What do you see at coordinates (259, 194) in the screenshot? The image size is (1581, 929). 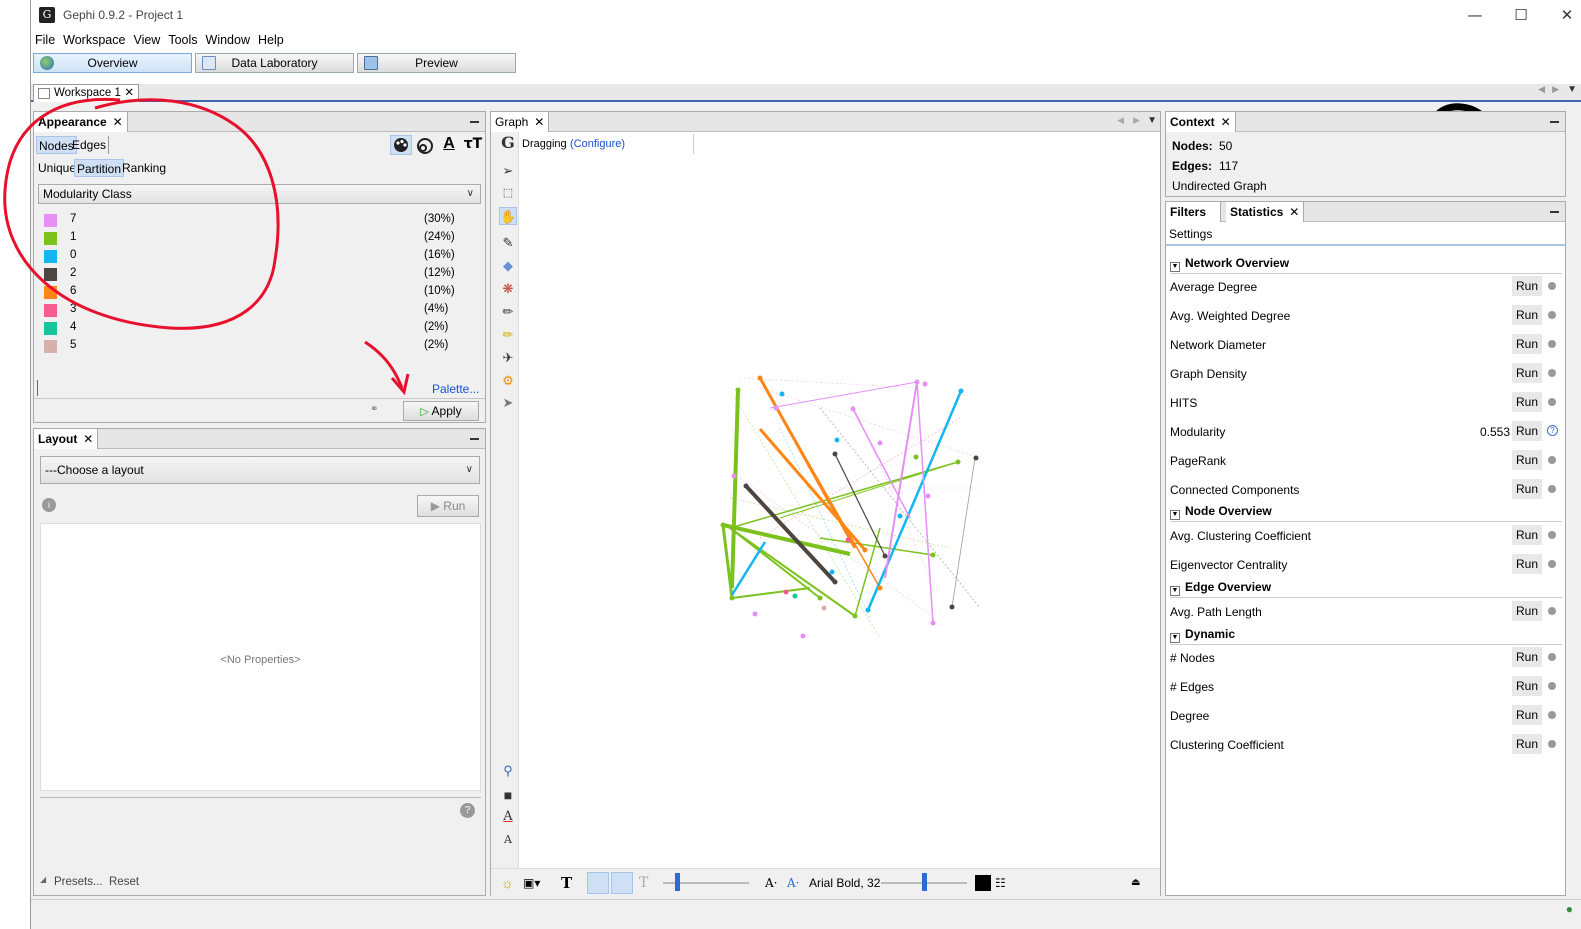 I see `attribute-select: Modularity Class ∨` at bounding box center [259, 194].